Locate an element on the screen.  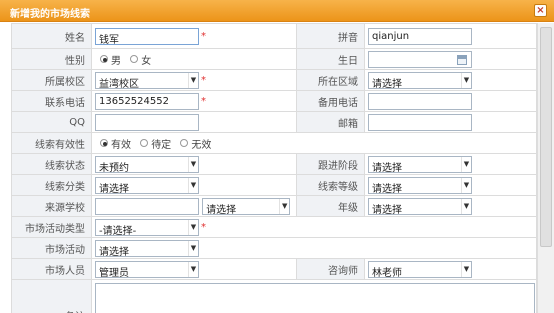
followup-stage-label: 跟进阶段 is located at coordinates (330, 164).